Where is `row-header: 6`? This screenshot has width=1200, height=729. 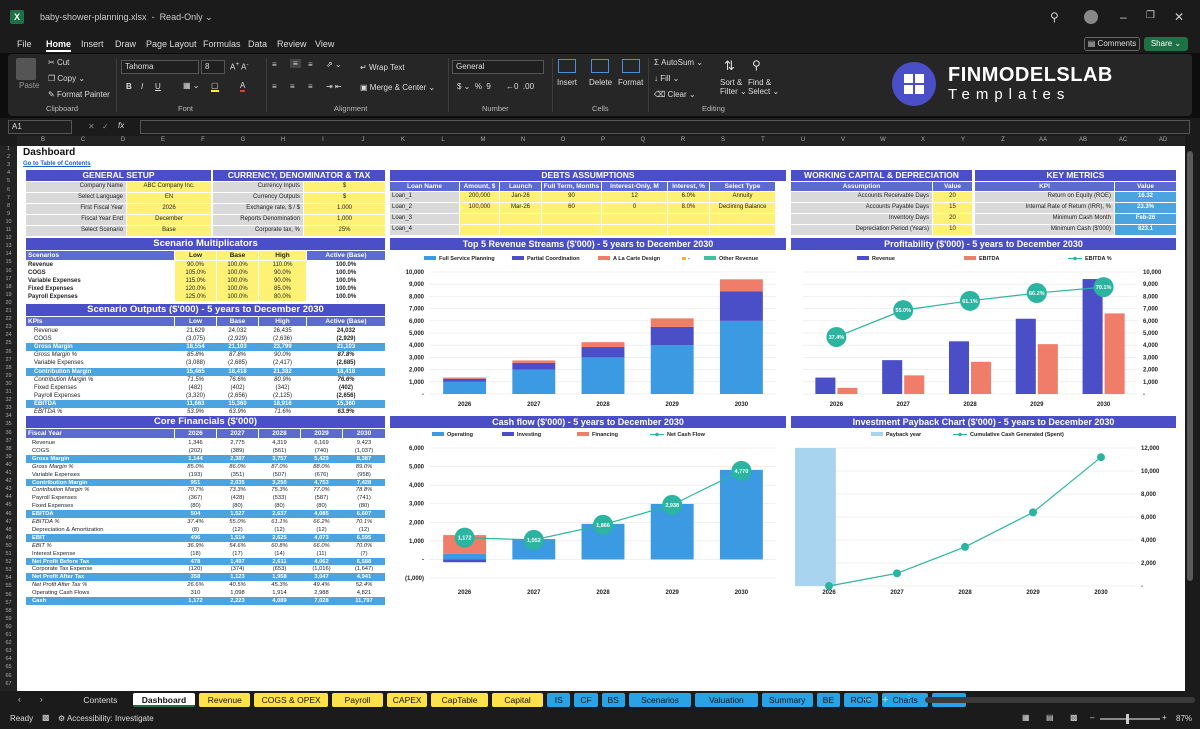 row-header: 6 is located at coordinates (8, 190).